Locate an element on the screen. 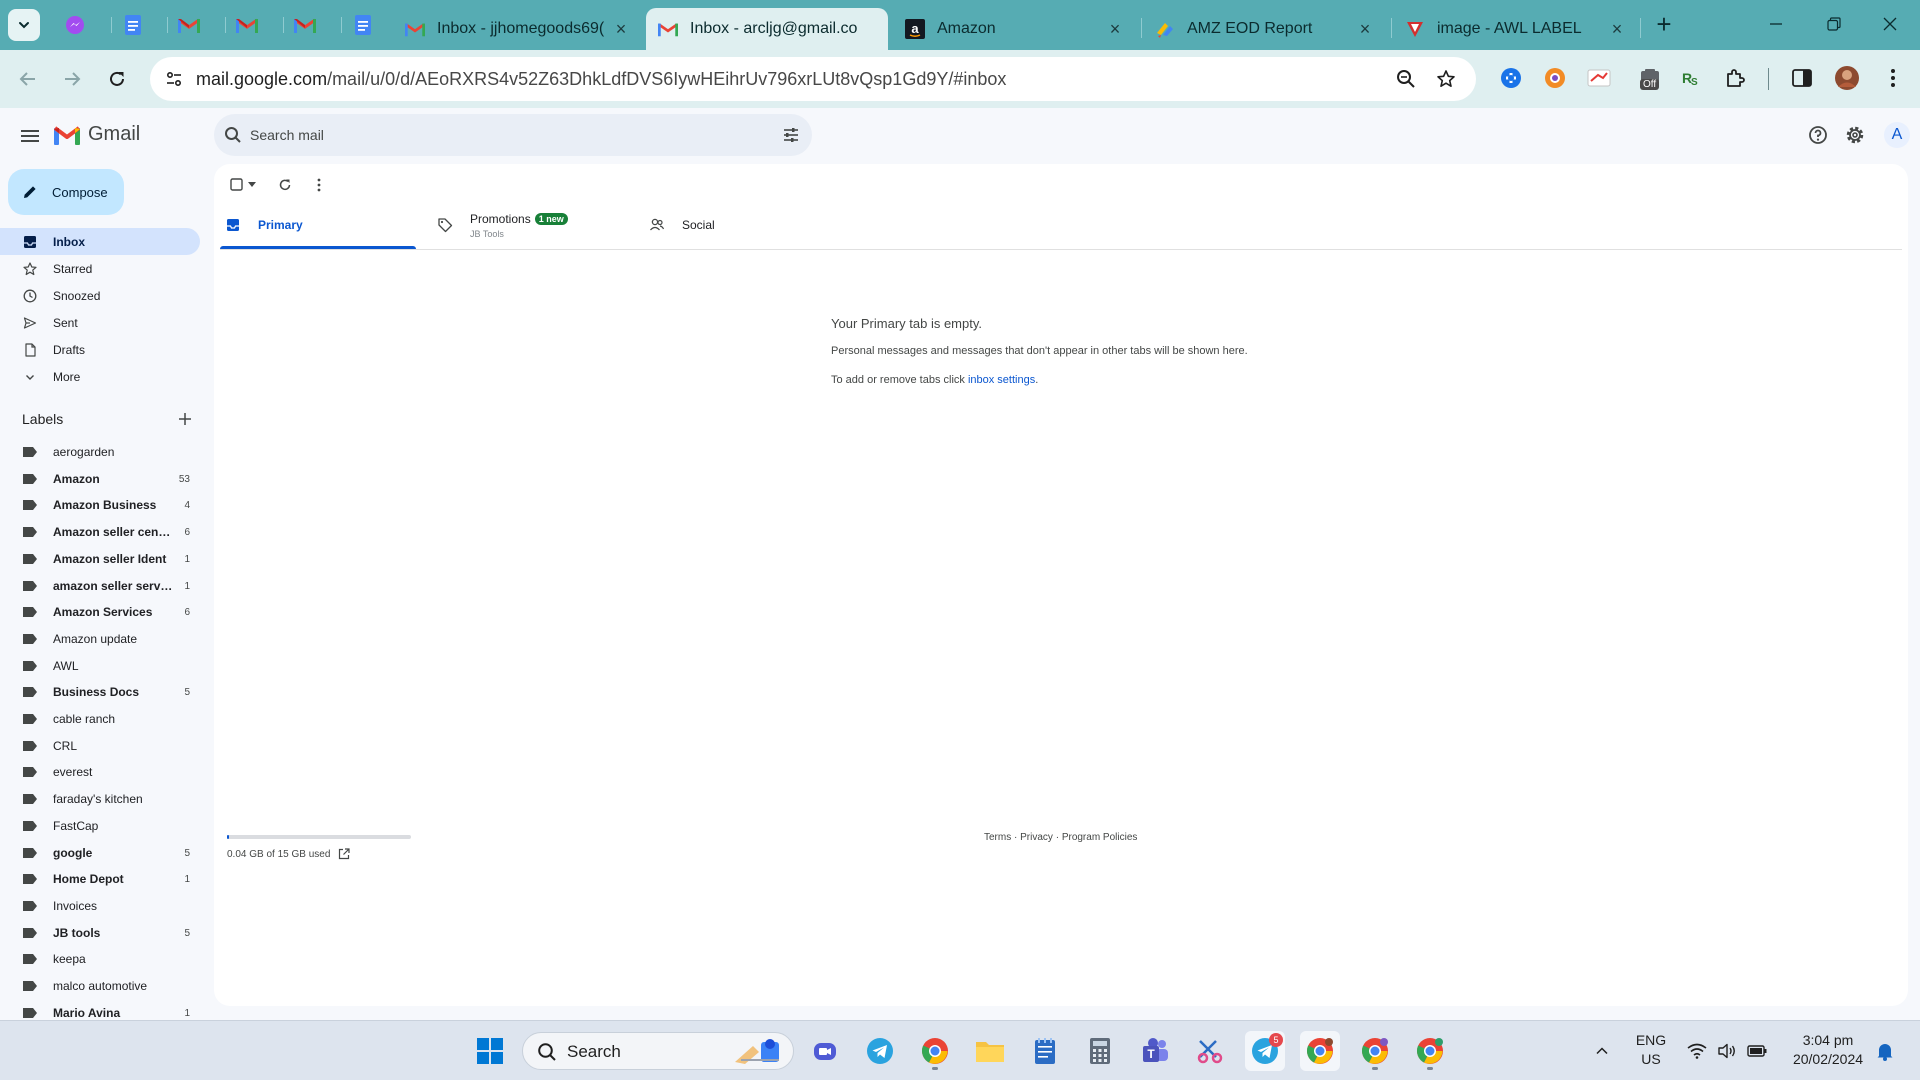 This screenshot has height=1080, width=1920. pinned-tab-messenger is located at coordinates (75, 25).